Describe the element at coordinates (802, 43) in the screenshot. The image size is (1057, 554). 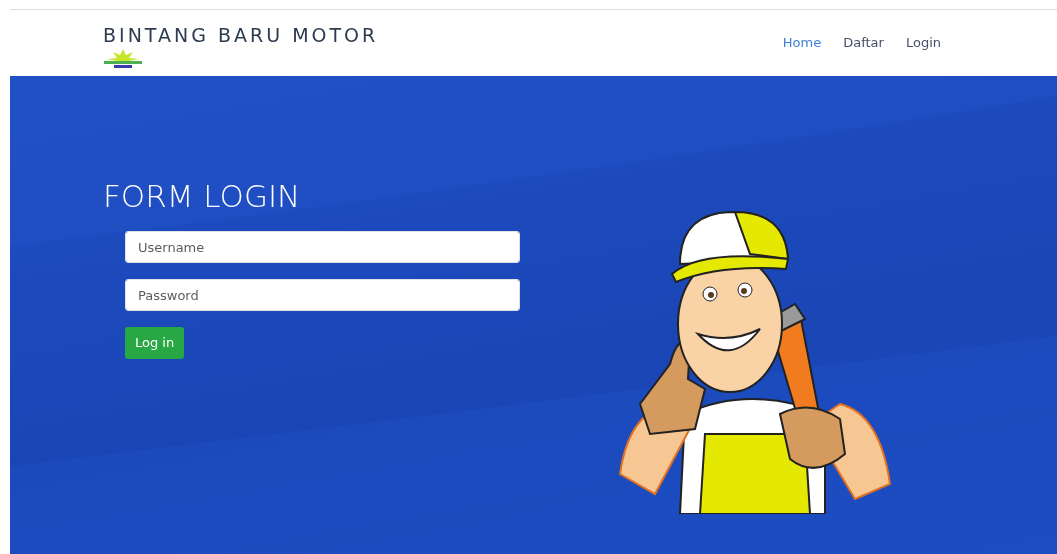
I see `nav-link: Home` at that location.